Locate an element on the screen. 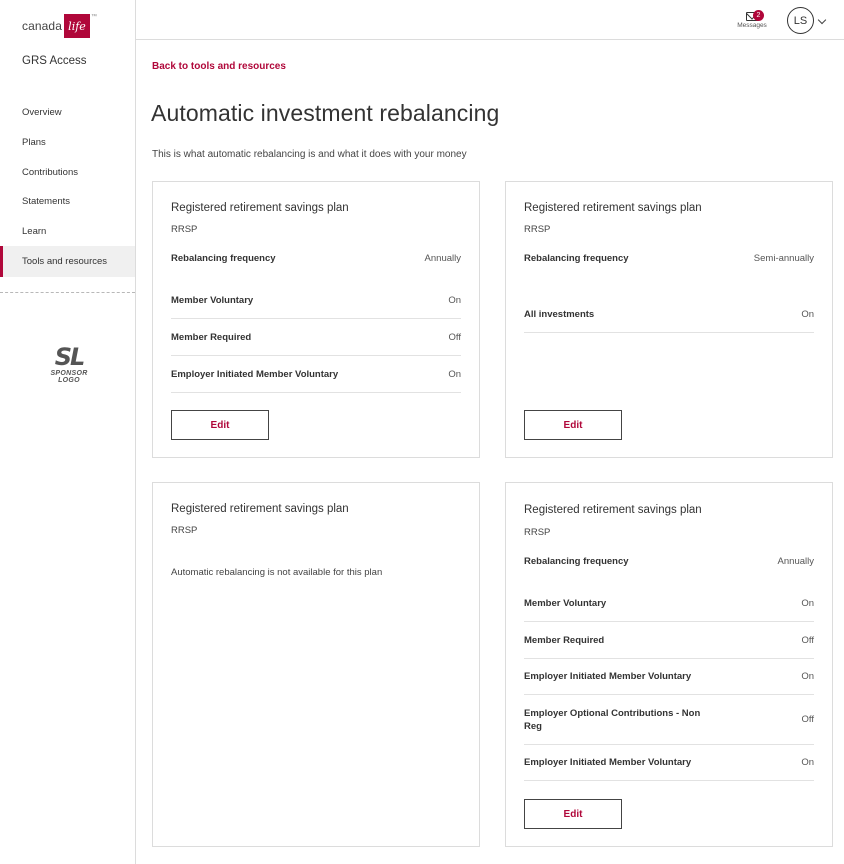  chevron-down-icon is located at coordinates (822, 20).